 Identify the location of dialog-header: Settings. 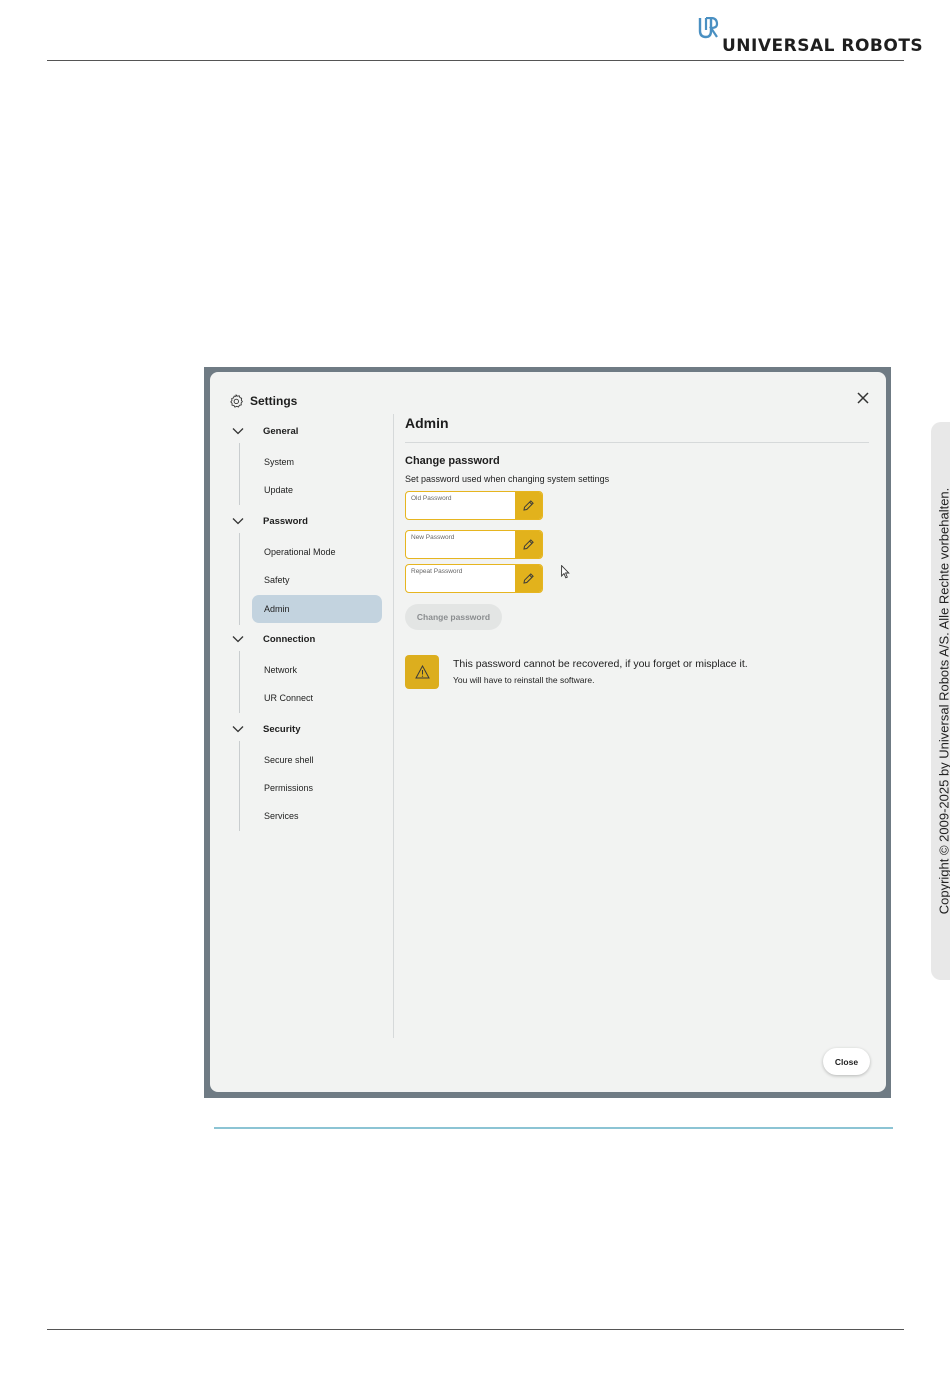
(263, 401).